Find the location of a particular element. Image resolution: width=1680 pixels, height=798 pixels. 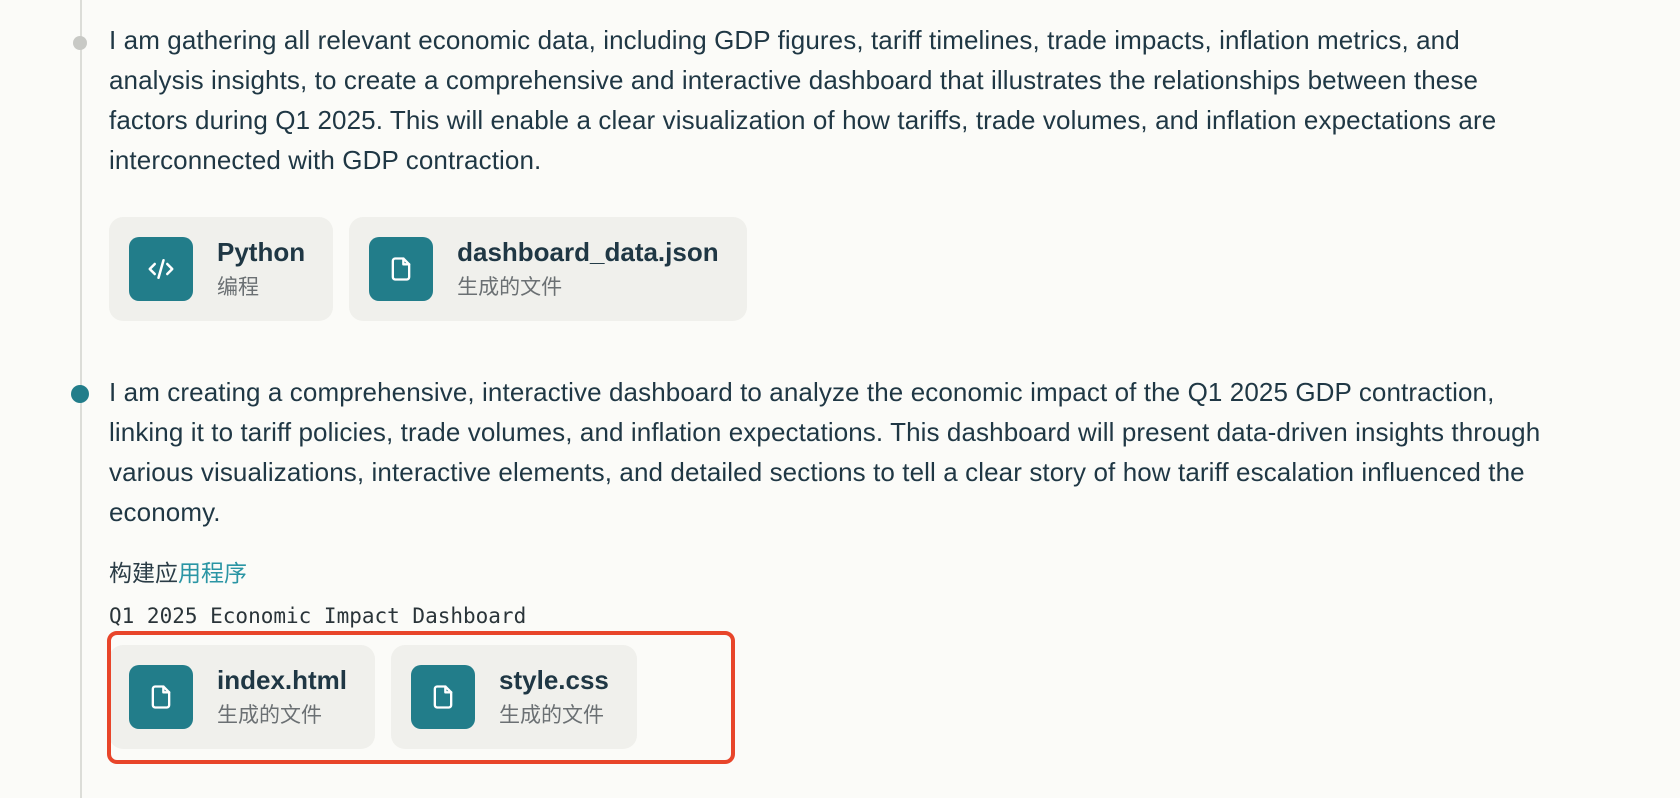

code-icon is located at coordinates (161, 269).